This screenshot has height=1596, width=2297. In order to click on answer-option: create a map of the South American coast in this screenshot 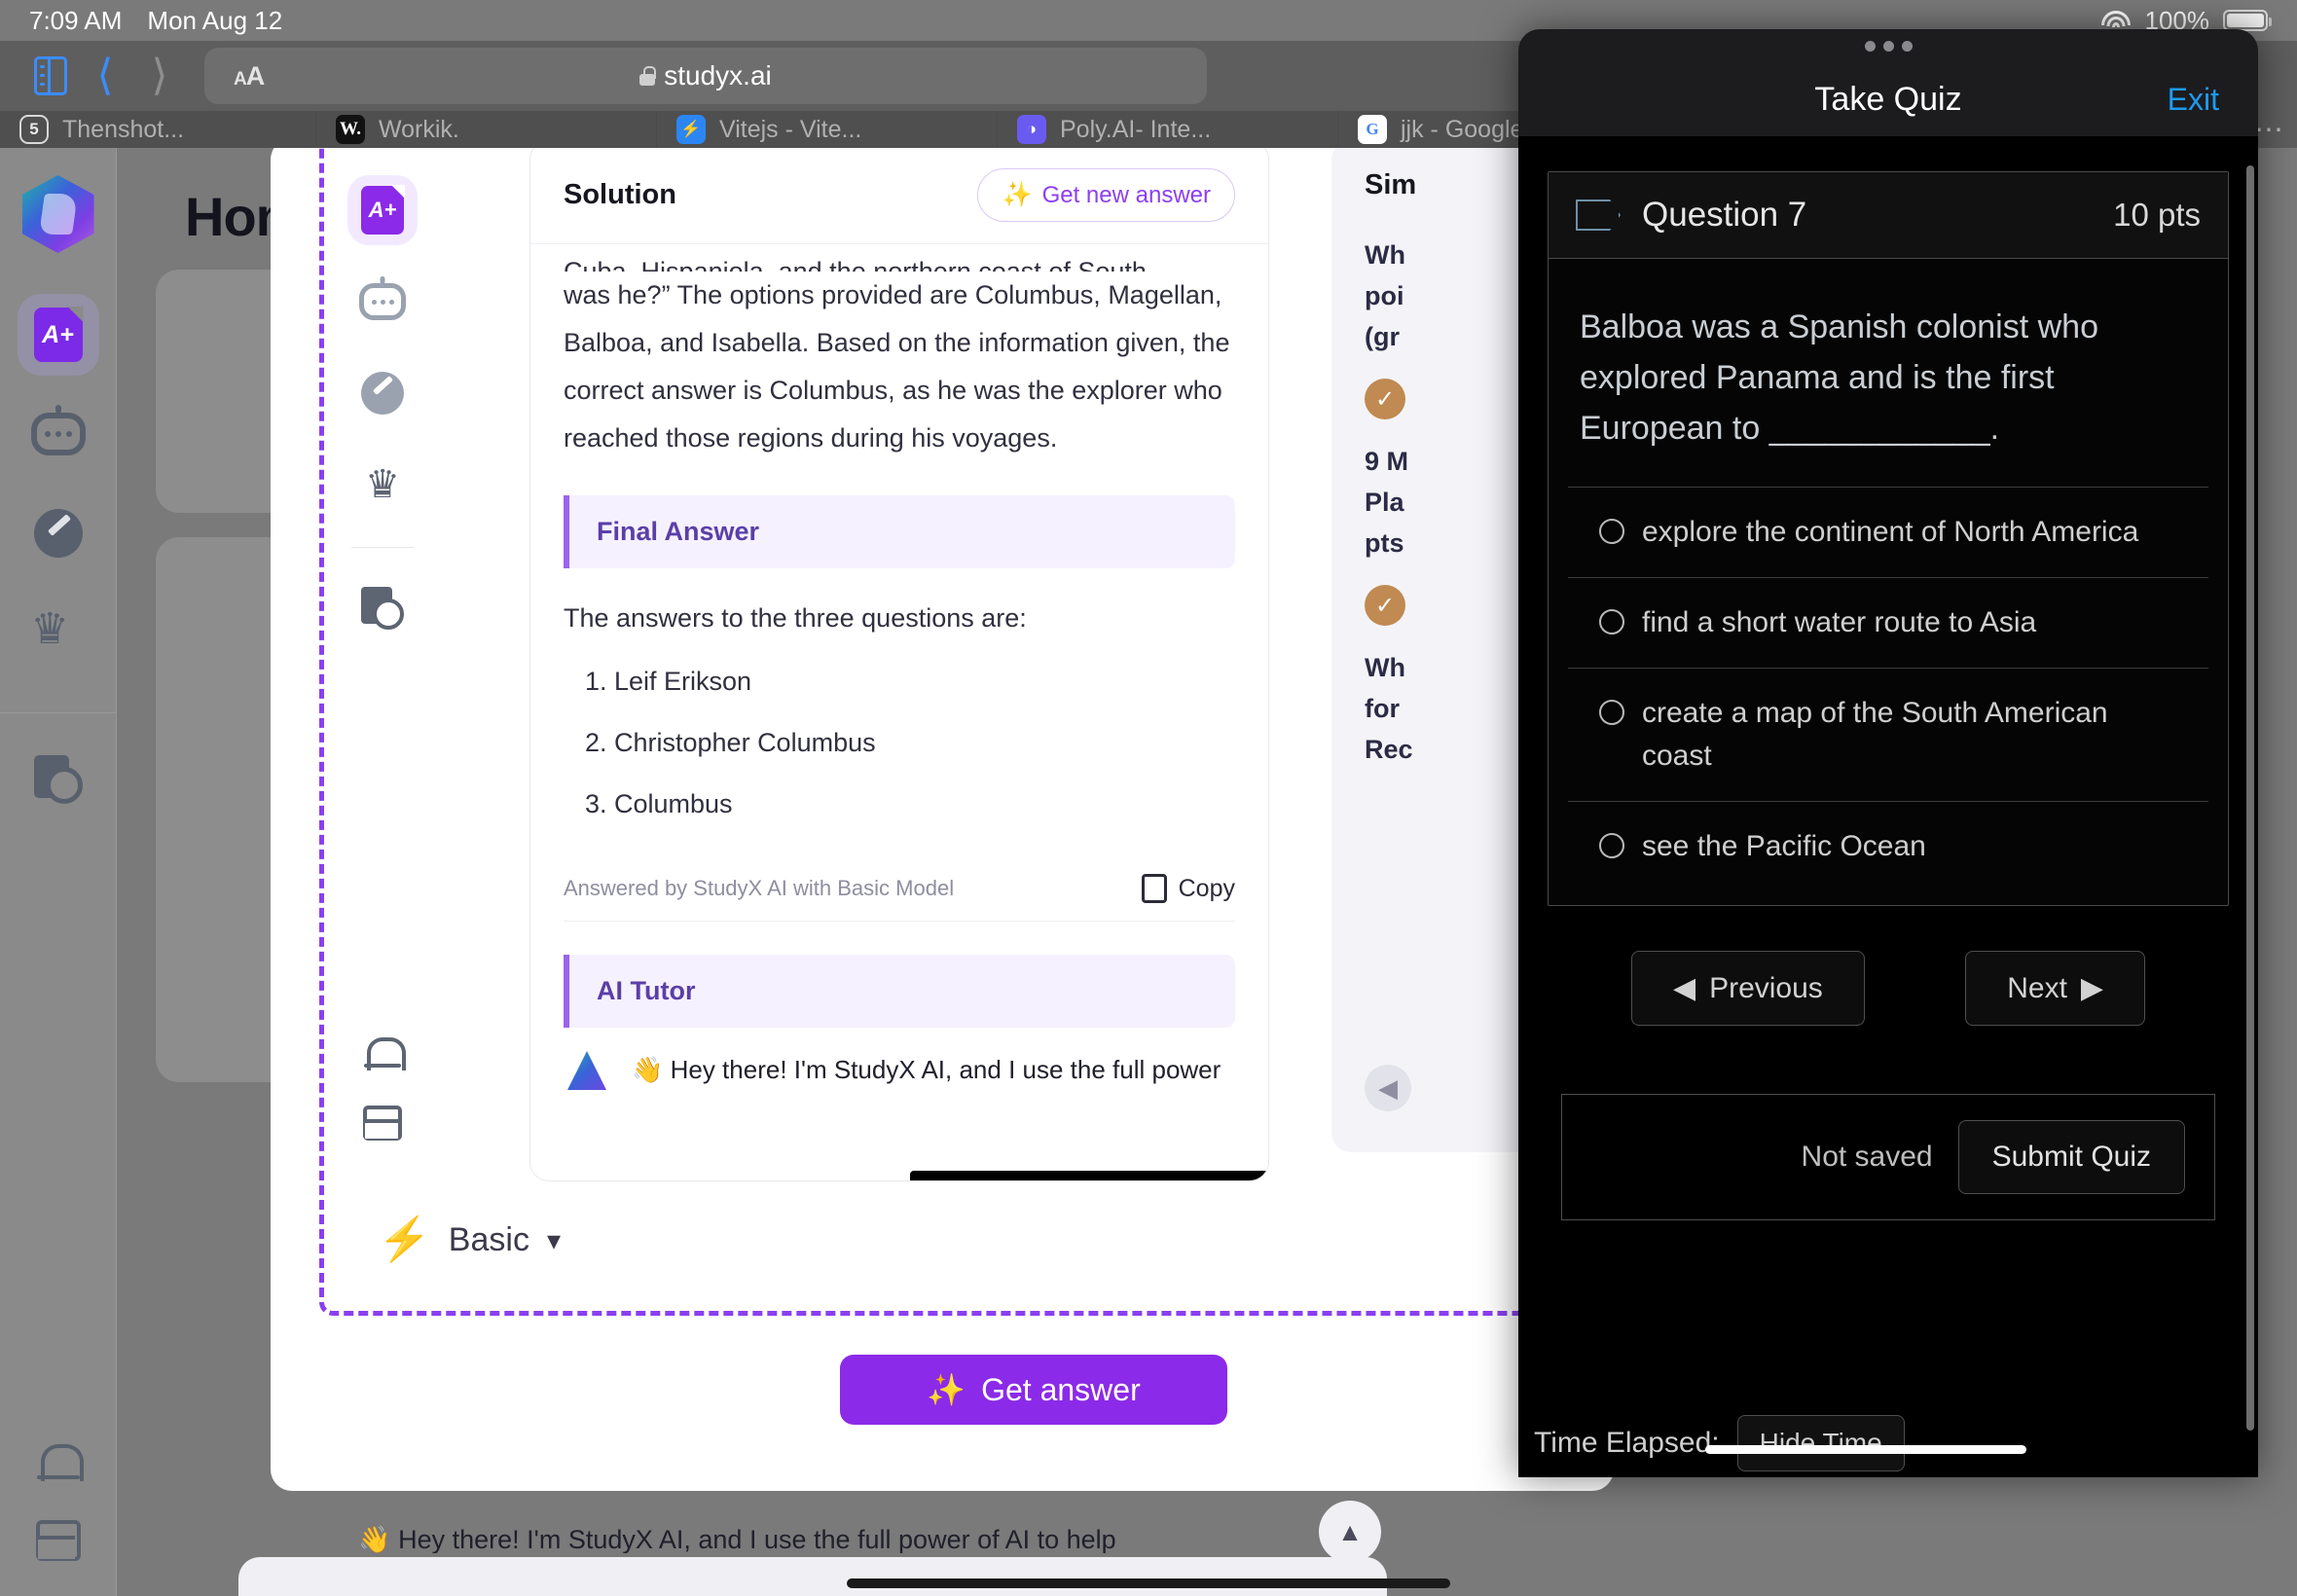, I will do `click(1888, 734)`.